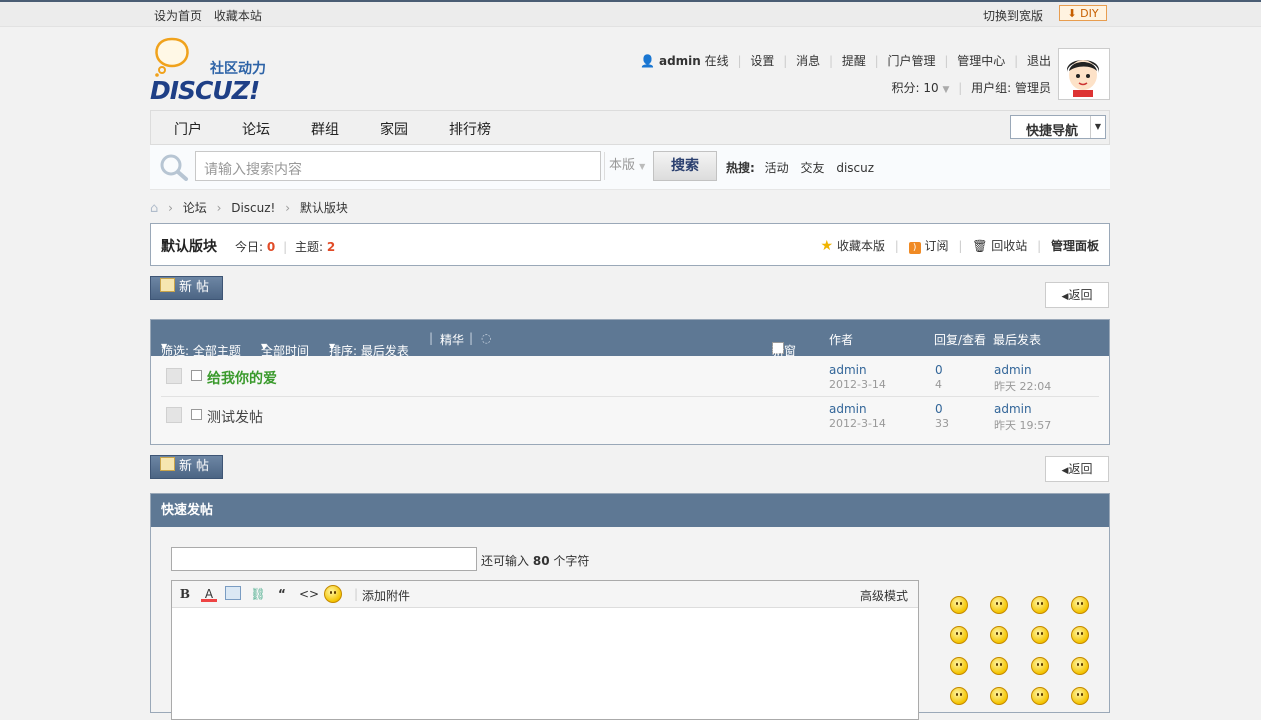  Describe the element at coordinates (324, 559) in the screenshot. I see `subject-input` at that location.